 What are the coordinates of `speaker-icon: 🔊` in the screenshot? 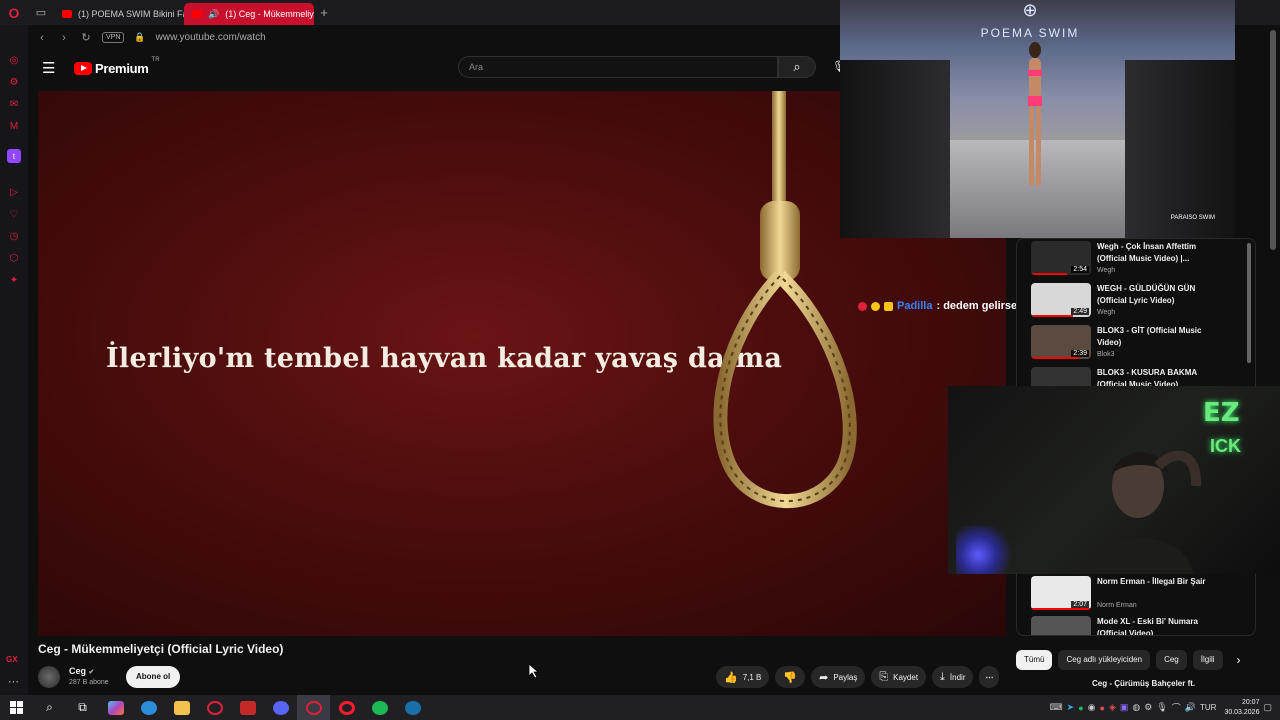 It's located at (213, 14).